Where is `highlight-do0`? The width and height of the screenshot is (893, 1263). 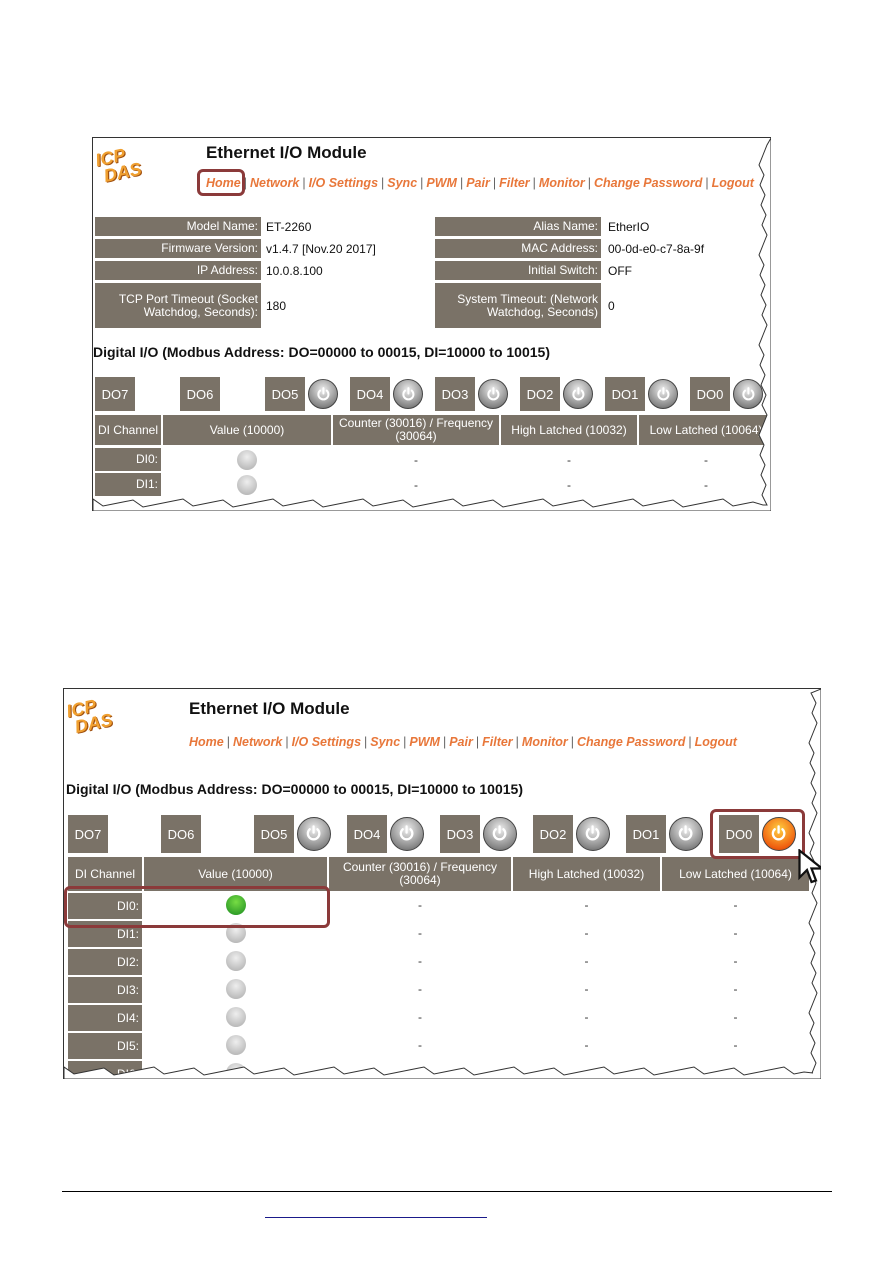
highlight-do0 is located at coordinates (757, 834).